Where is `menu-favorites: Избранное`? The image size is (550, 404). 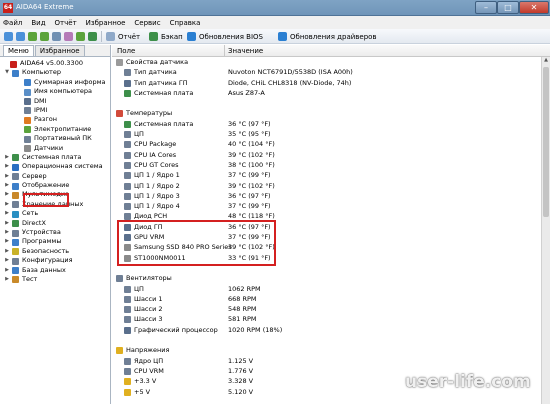
menu-favorites: Избранное is located at coordinates (106, 23).